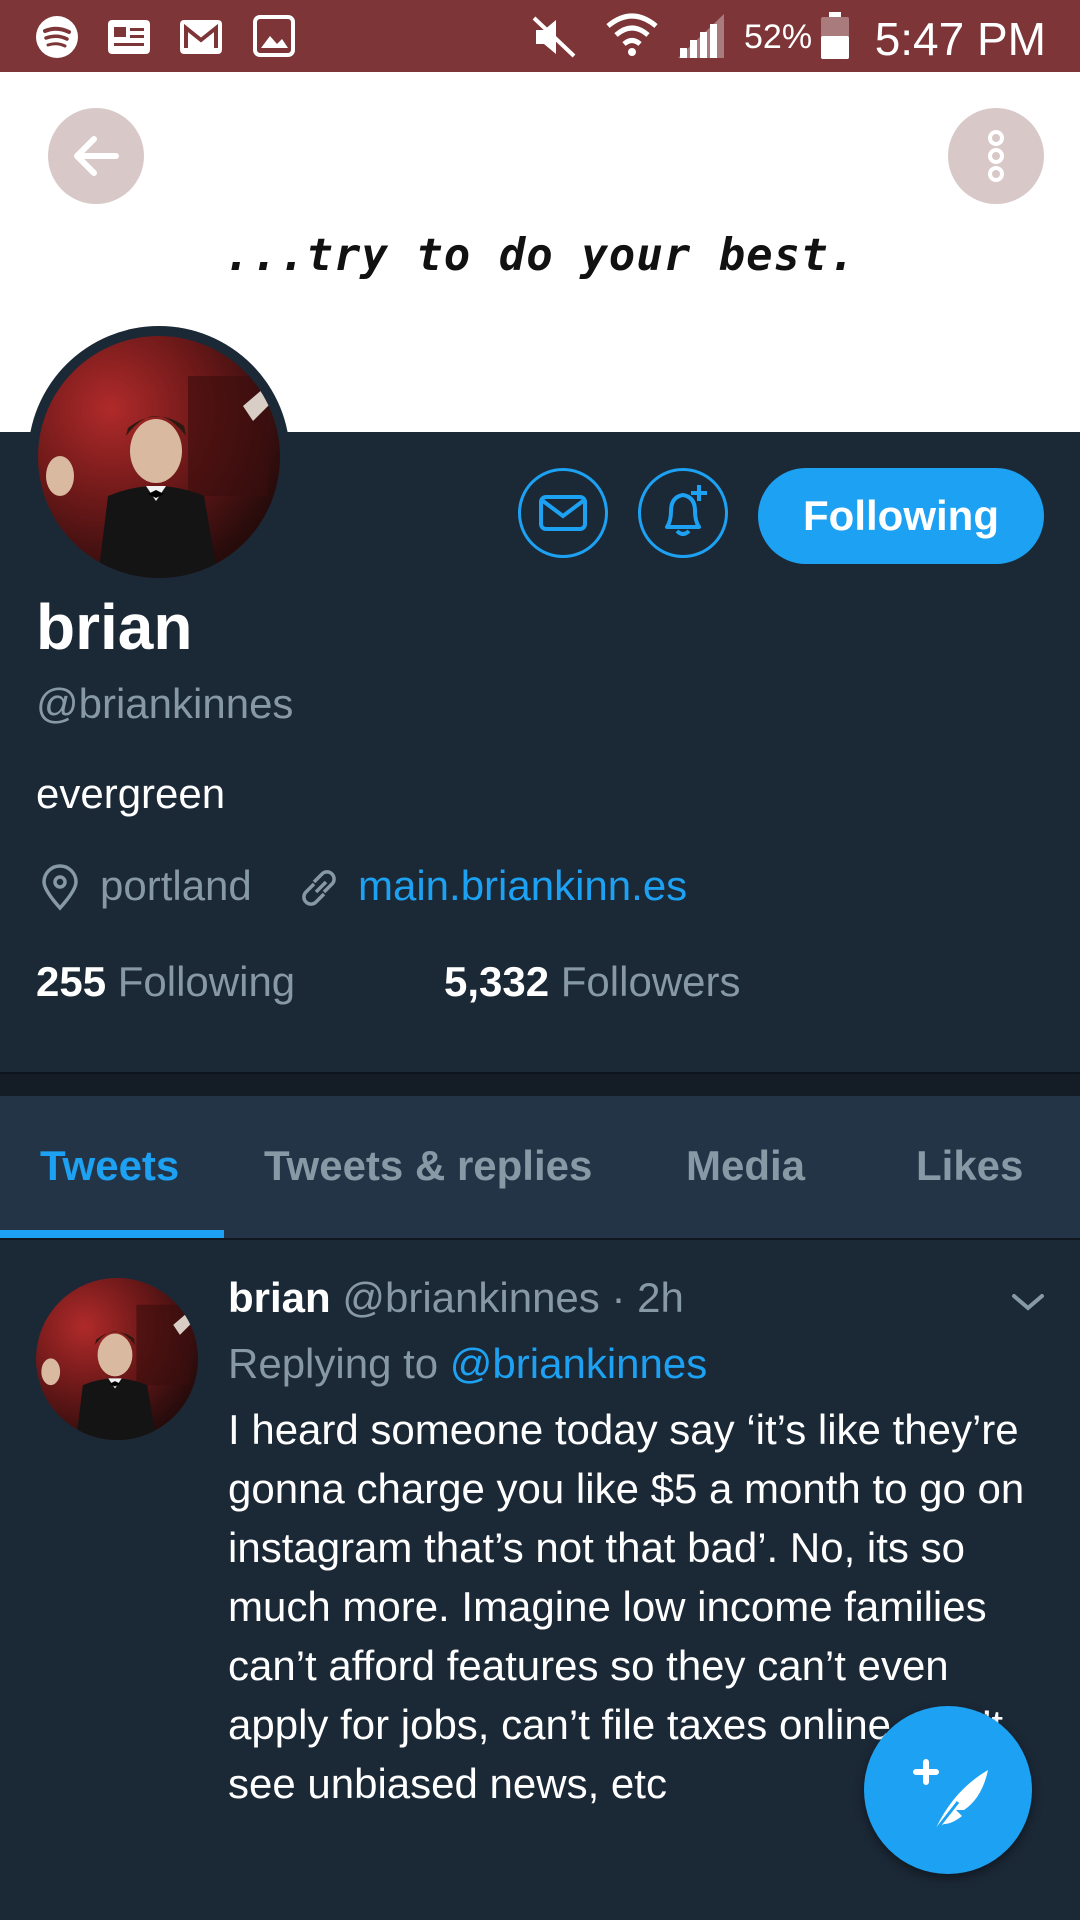 This screenshot has width=1080, height=1920. I want to click on compose-tweet-button, so click(948, 1790).